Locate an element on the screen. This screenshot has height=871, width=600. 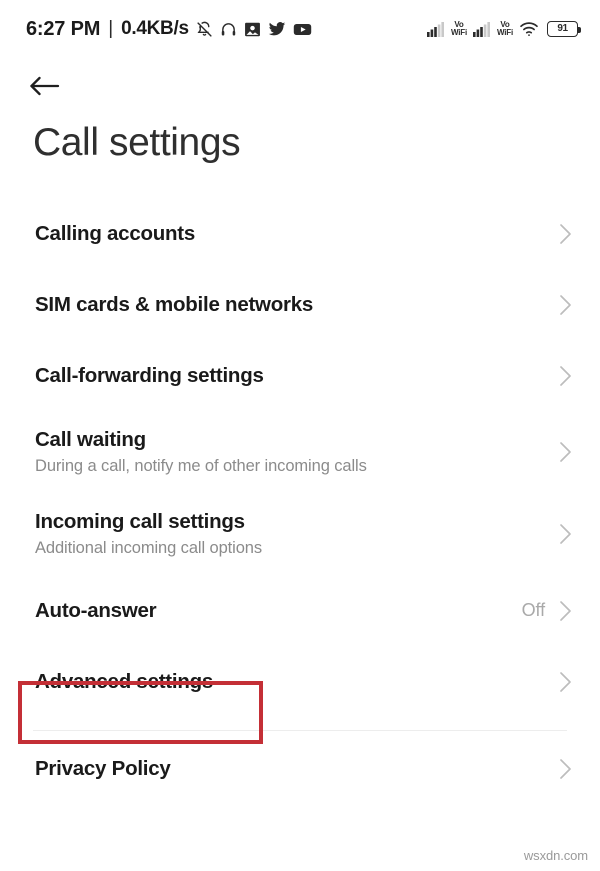
notifications-off-icon is located at coordinates (204, 29).